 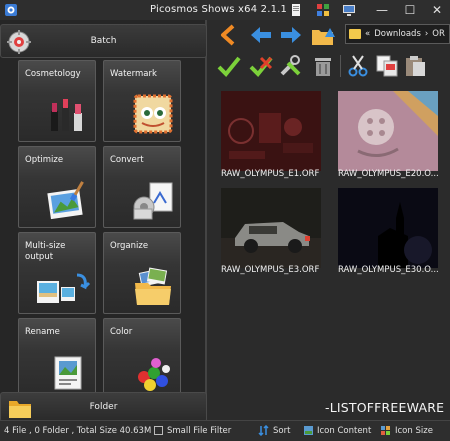 What do you see at coordinates (219, 9) in the screenshot?
I see `window-title: Picosmos Shows x64 2.1.1` at bounding box center [219, 9].